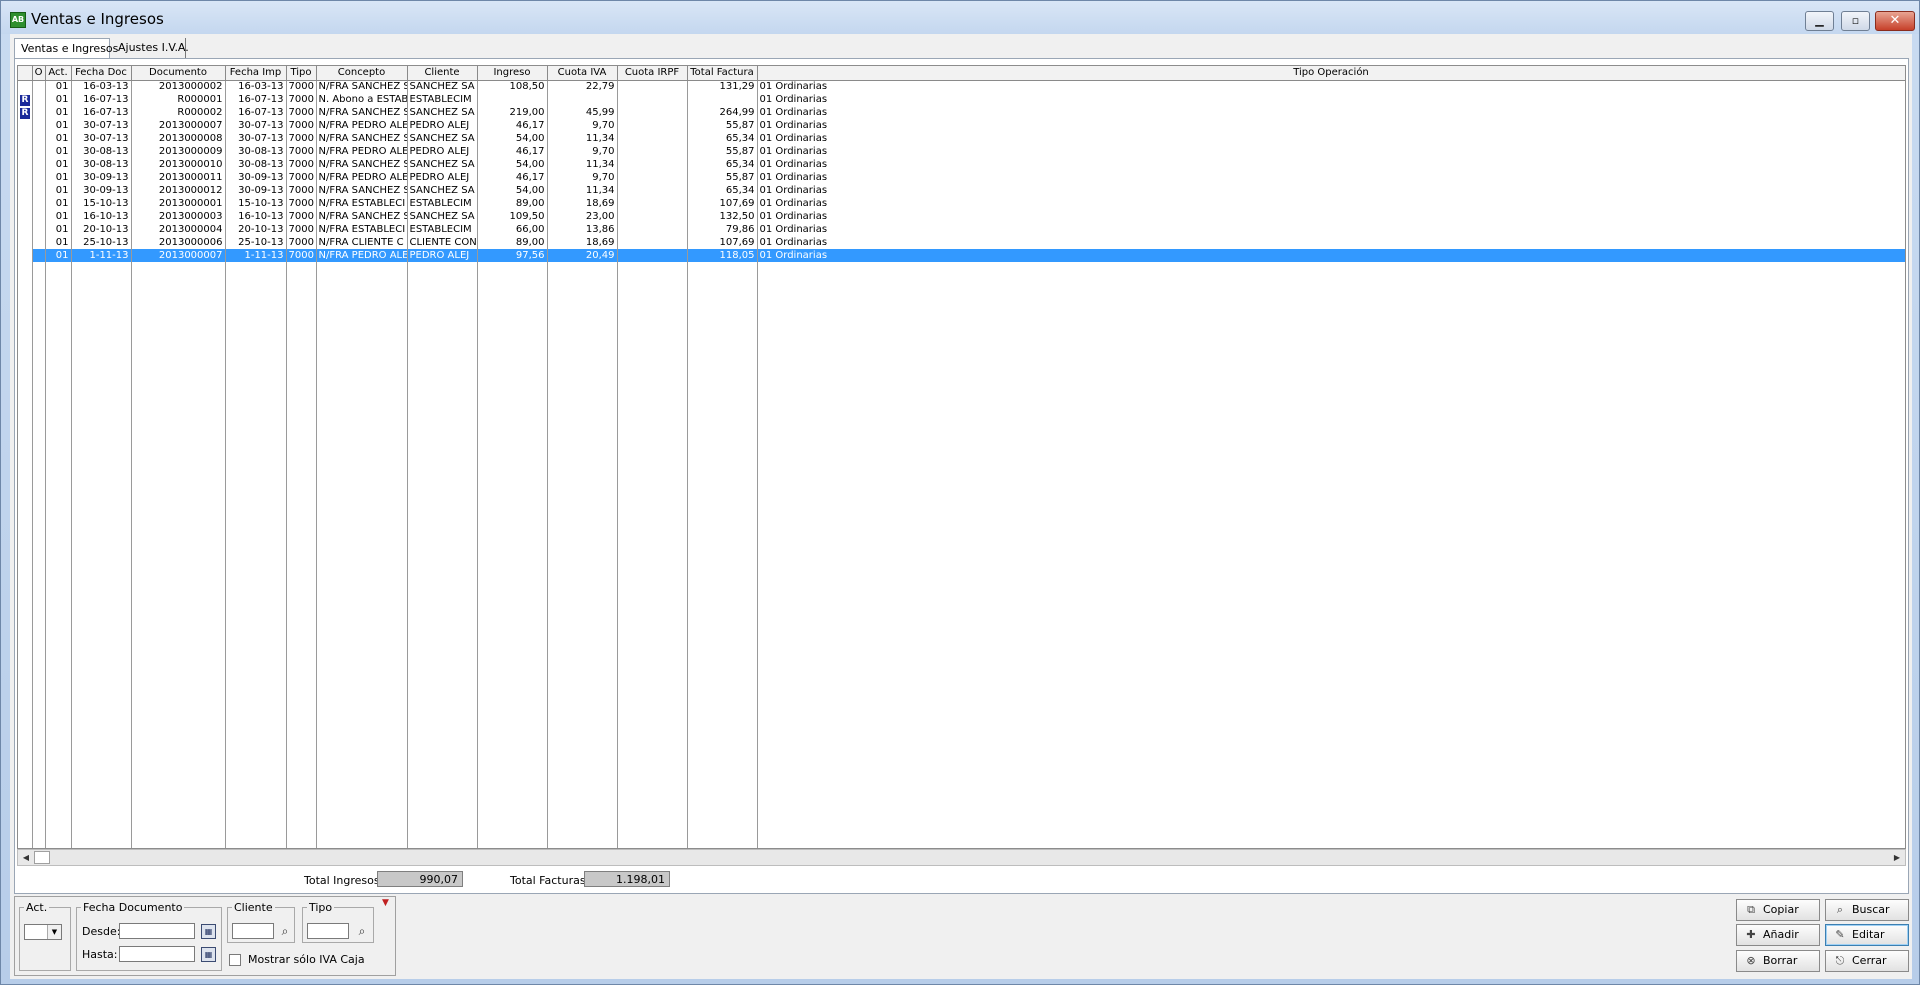 This screenshot has width=1920, height=985. What do you see at coordinates (328, 931) in the screenshot?
I see `tipo-input` at bounding box center [328, 931].